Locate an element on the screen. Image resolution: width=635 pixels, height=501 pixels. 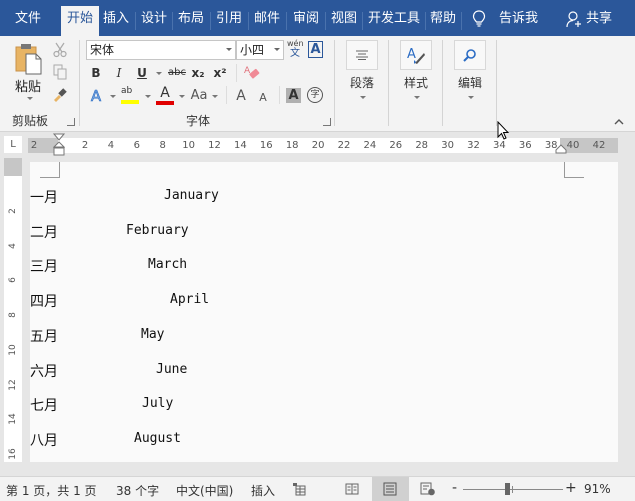
format-painter-button is located at coordinates (60, 94).